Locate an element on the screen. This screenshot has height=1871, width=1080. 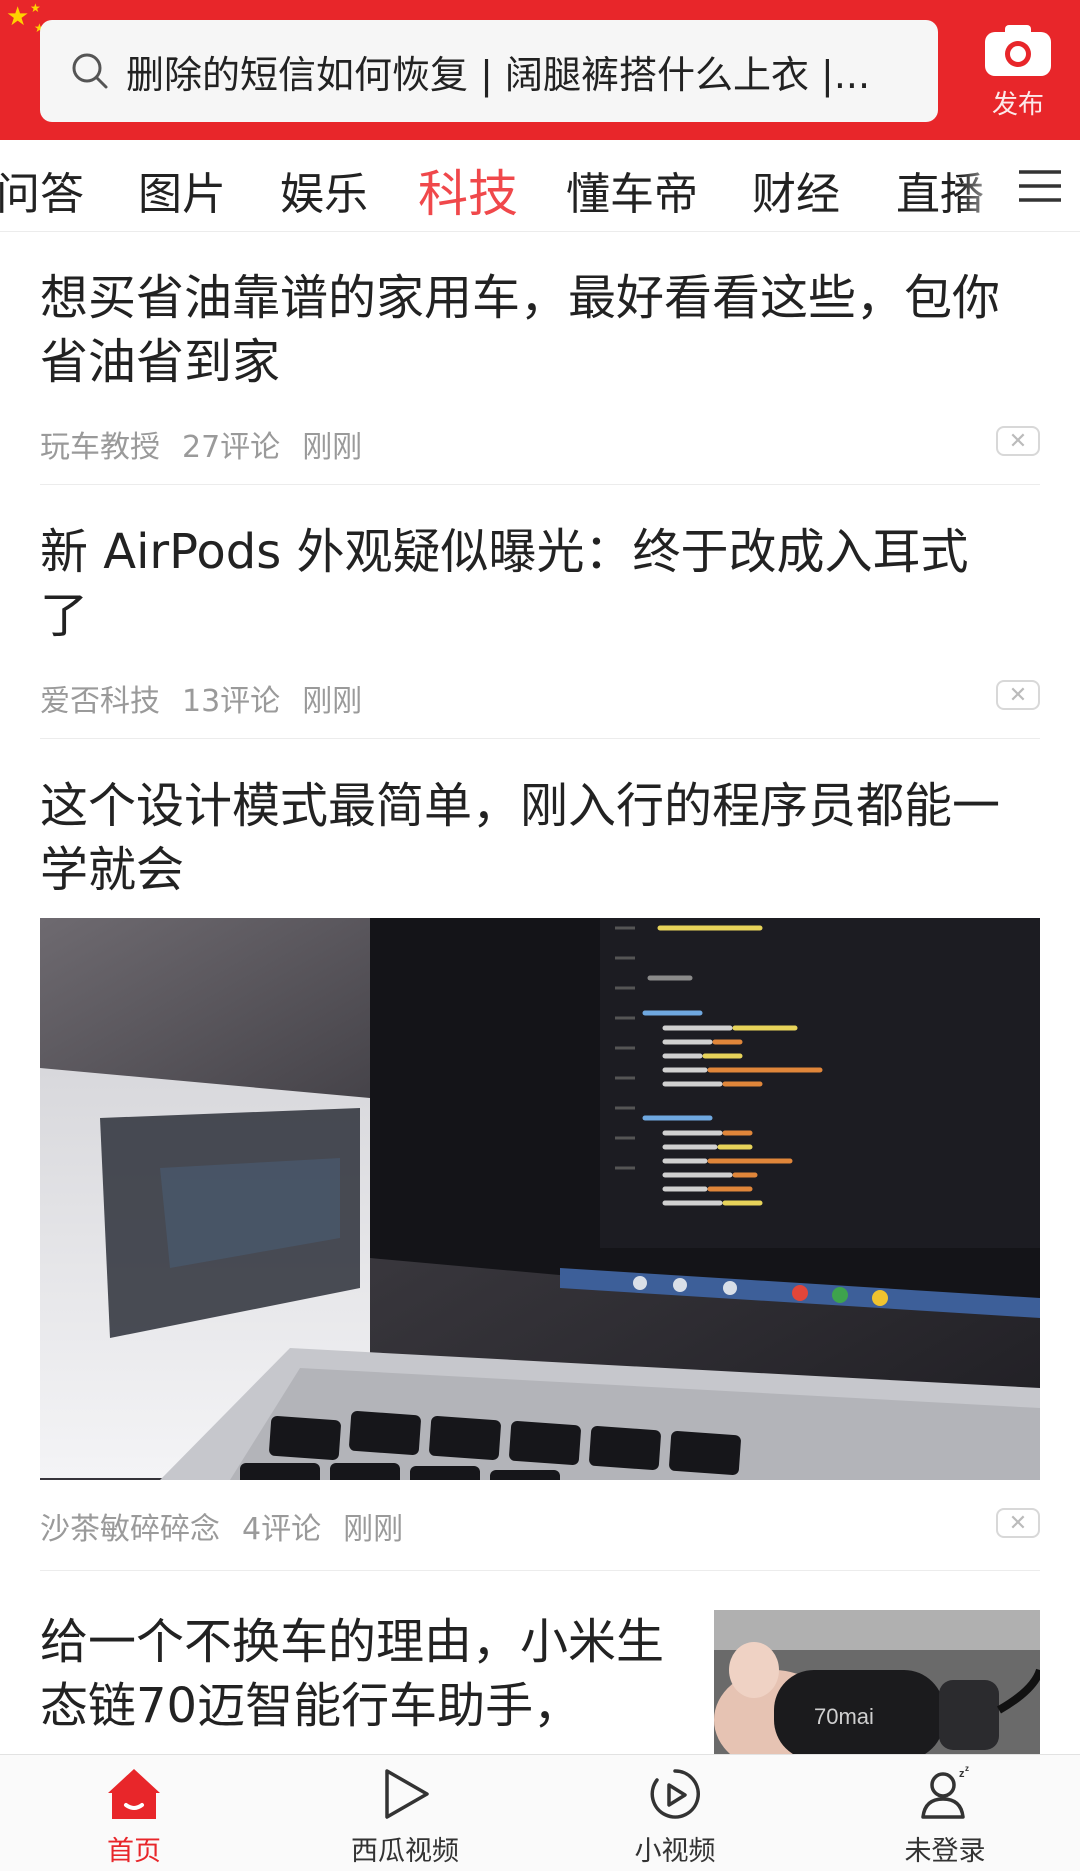
article-title: 新 AirPods 外观疑似曝光：终于改成入耳式了 is located at coordinates (510, 584).